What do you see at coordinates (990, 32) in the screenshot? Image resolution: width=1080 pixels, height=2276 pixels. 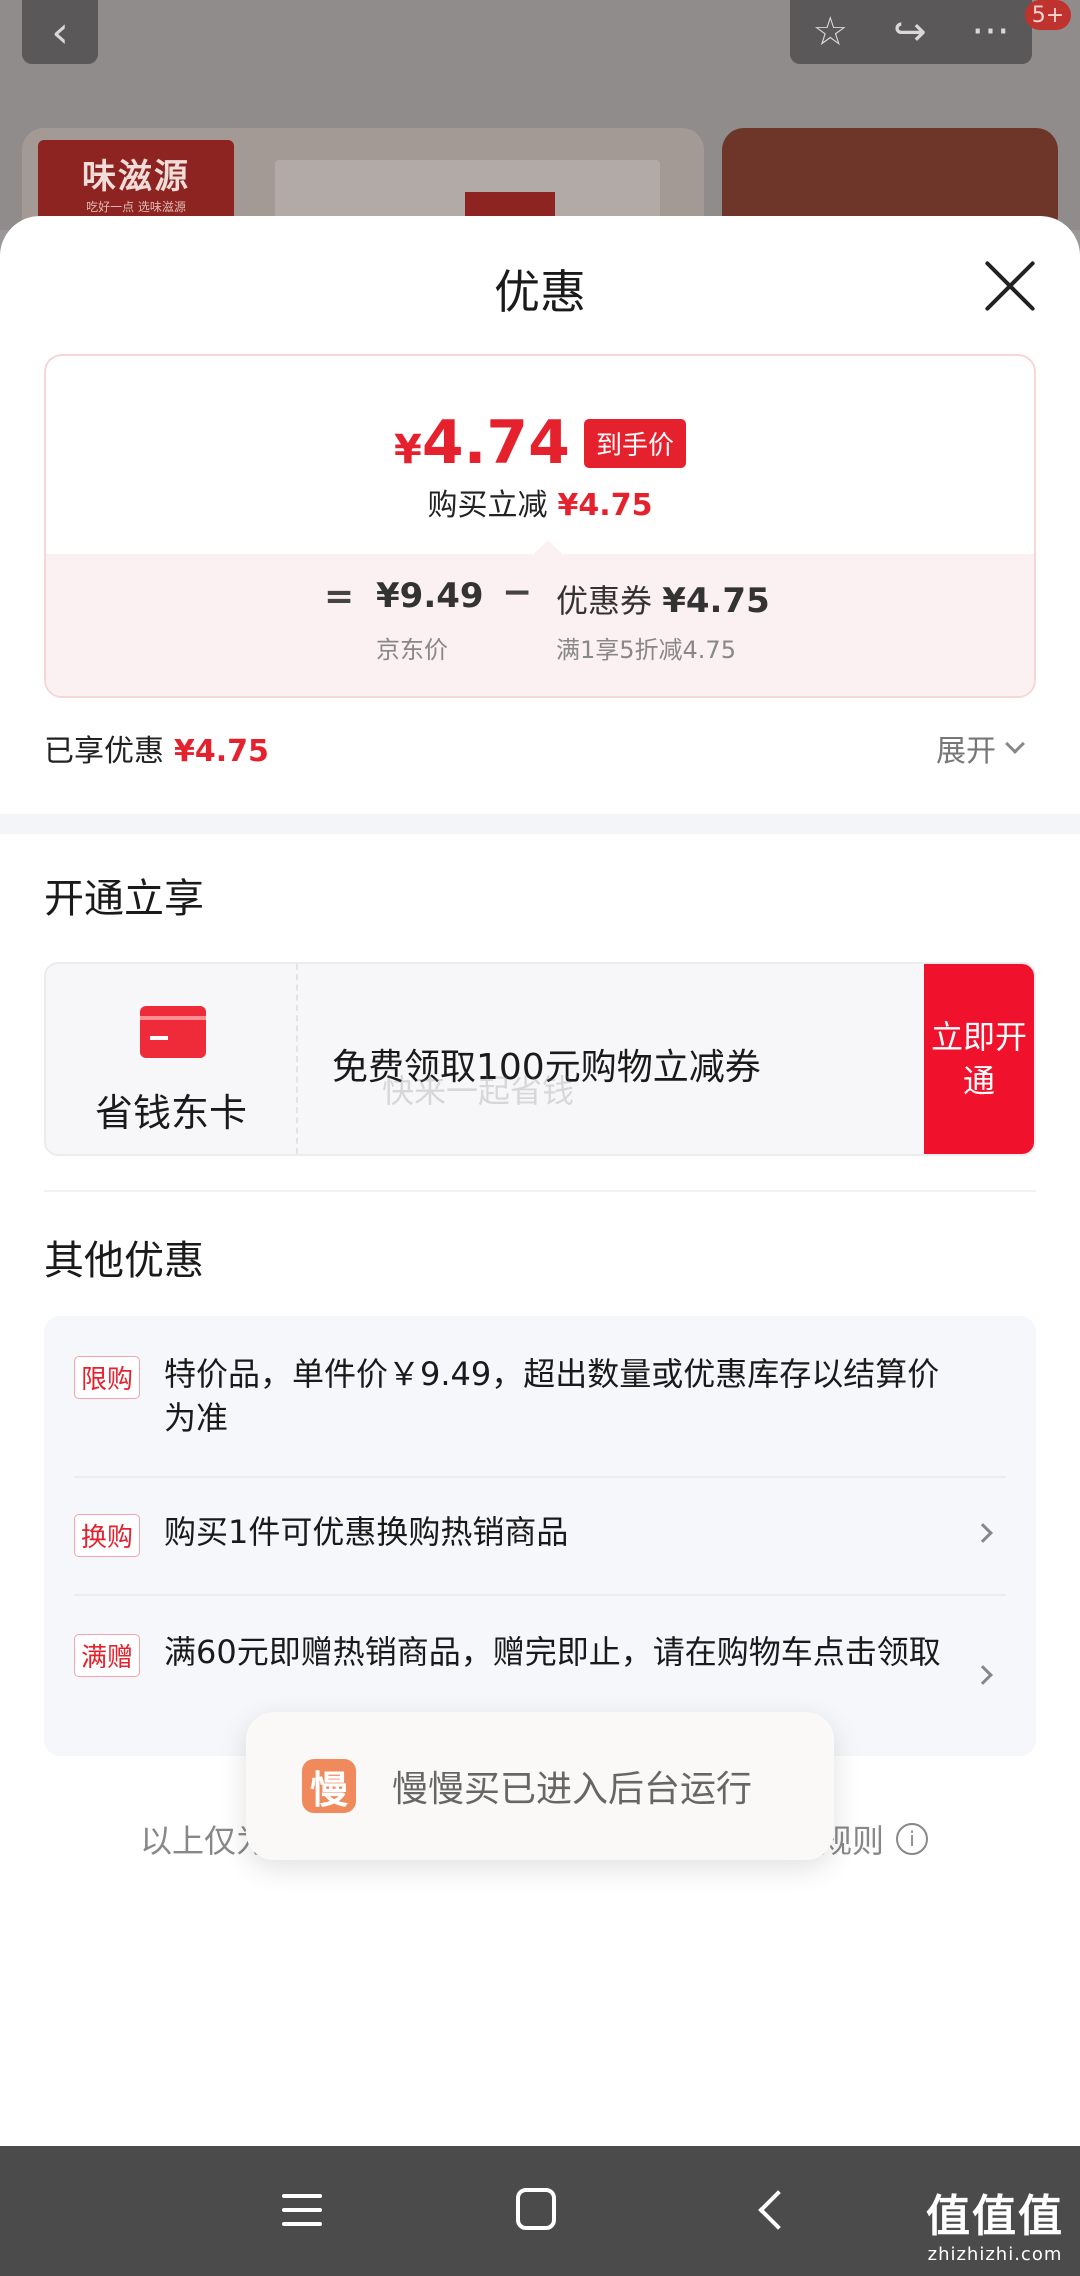 I see `more-icon: ···` at bounding box center [990, 32].